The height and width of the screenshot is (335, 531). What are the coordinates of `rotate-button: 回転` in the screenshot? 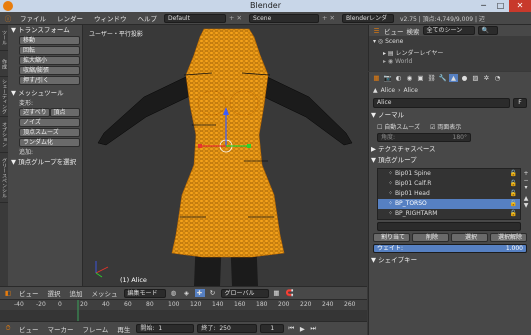 It's located at (49, 50).